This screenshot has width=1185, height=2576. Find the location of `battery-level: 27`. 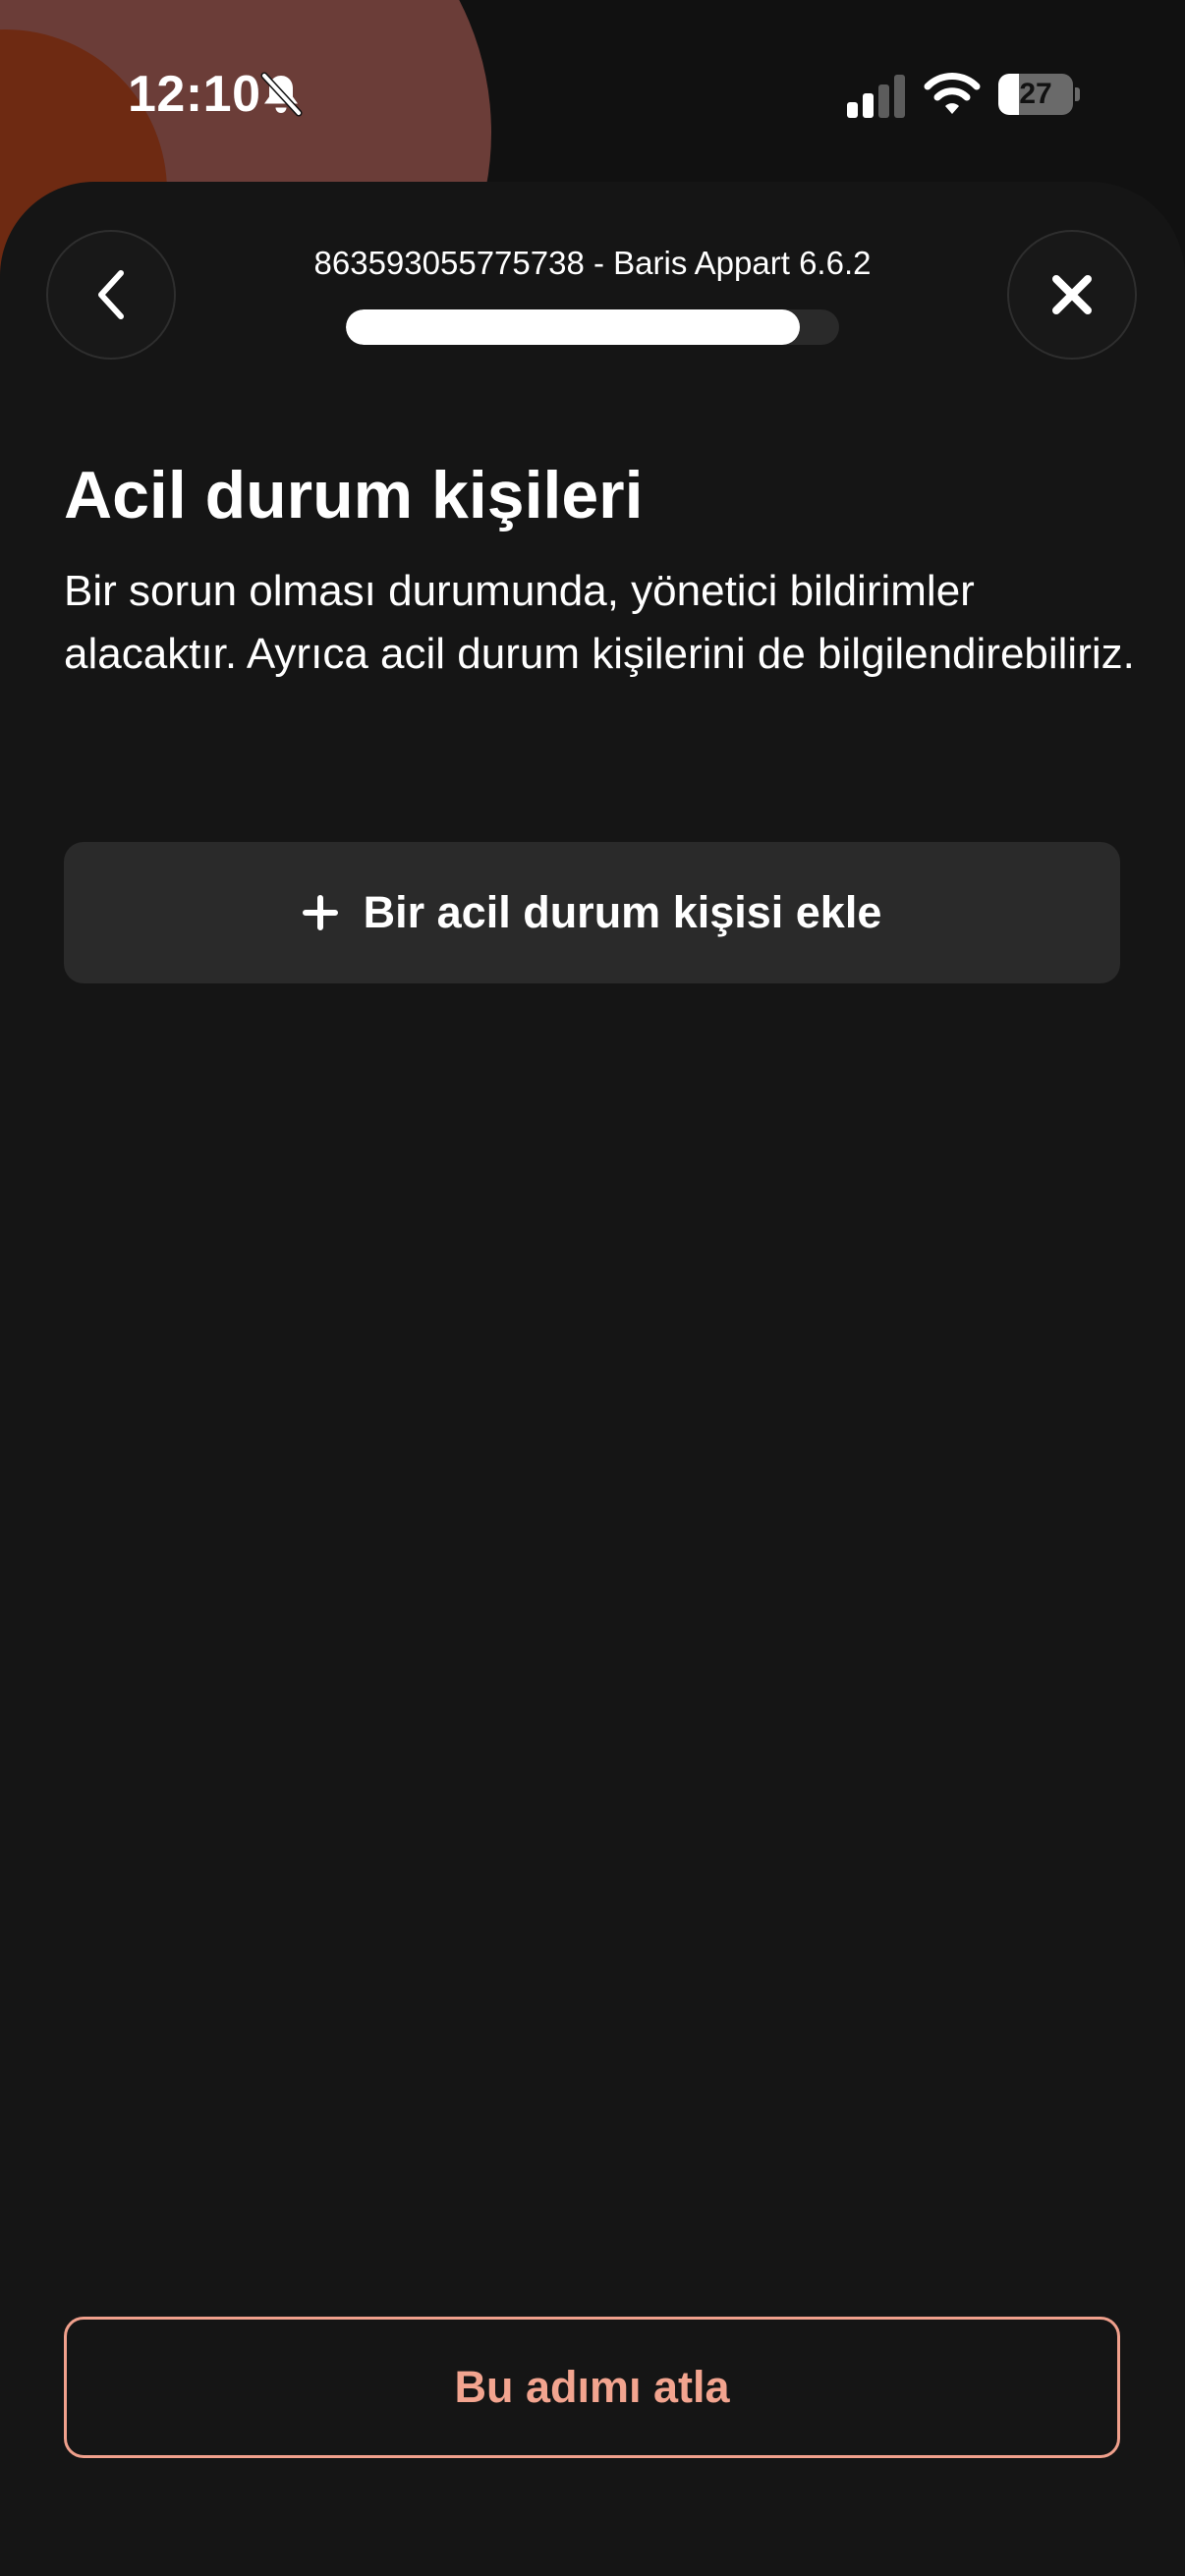

battery-level: 27 is located at coordinates (1035, 94).